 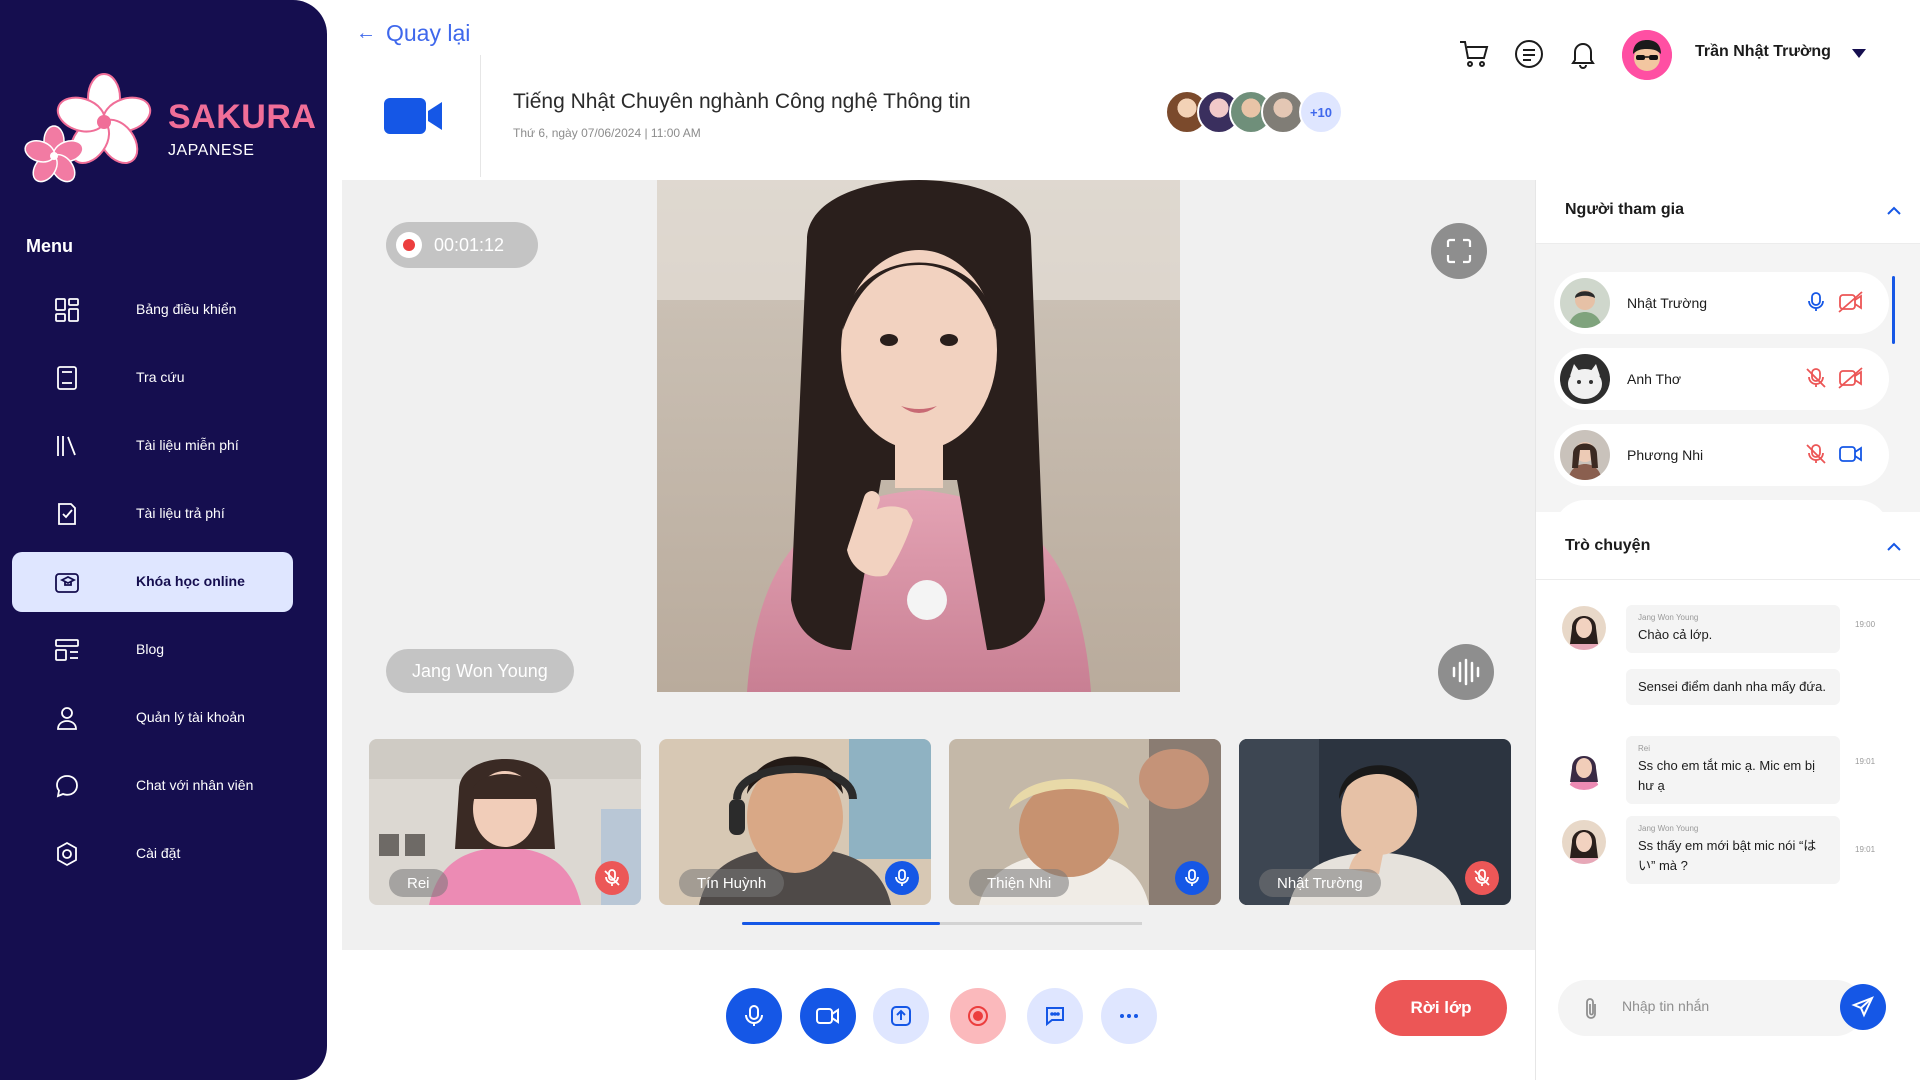 I want to click on share-screen-button, so click(x=901, y=1016).